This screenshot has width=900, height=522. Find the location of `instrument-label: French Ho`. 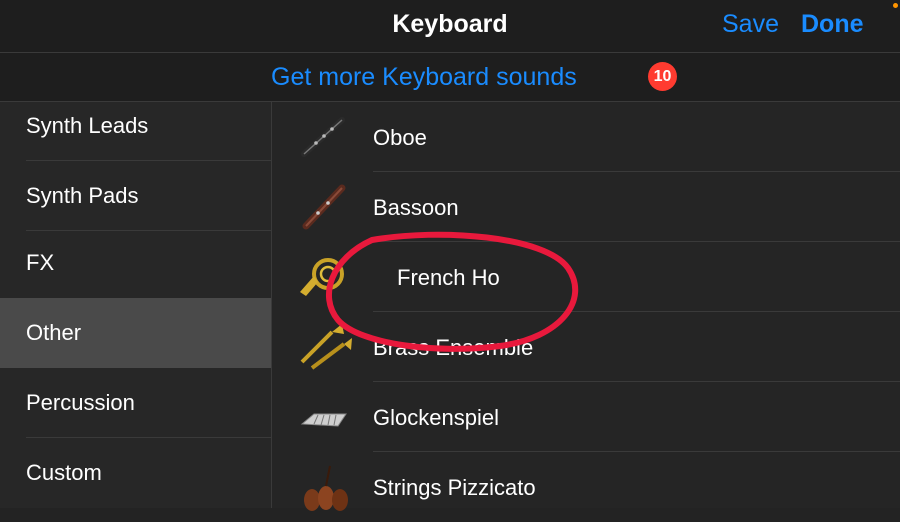

instrument-label: French Ho is located at coordinates (448, 277).